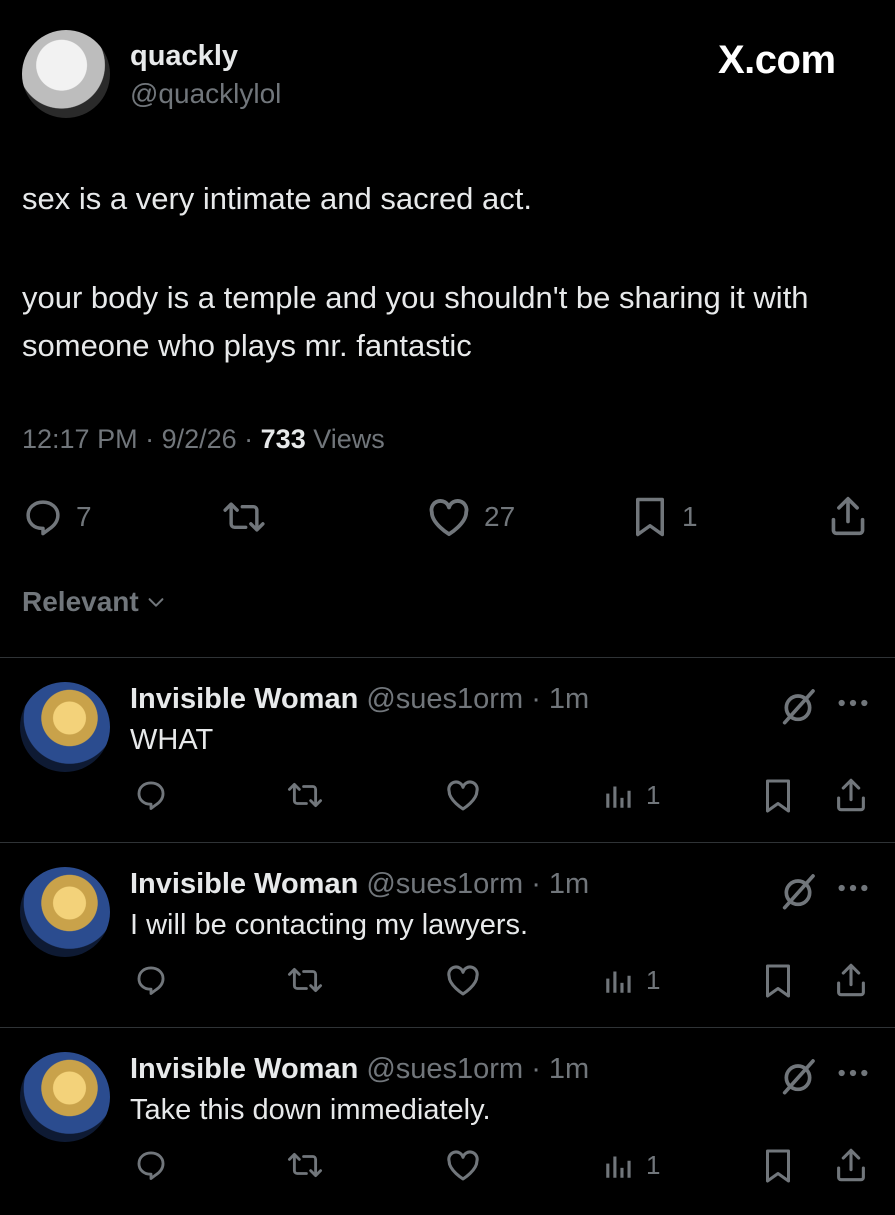 Image resolution: width=895 pixels, height=1215 pixels. I want to click on reply-text: Take this down immediately., so click(310, 1110).